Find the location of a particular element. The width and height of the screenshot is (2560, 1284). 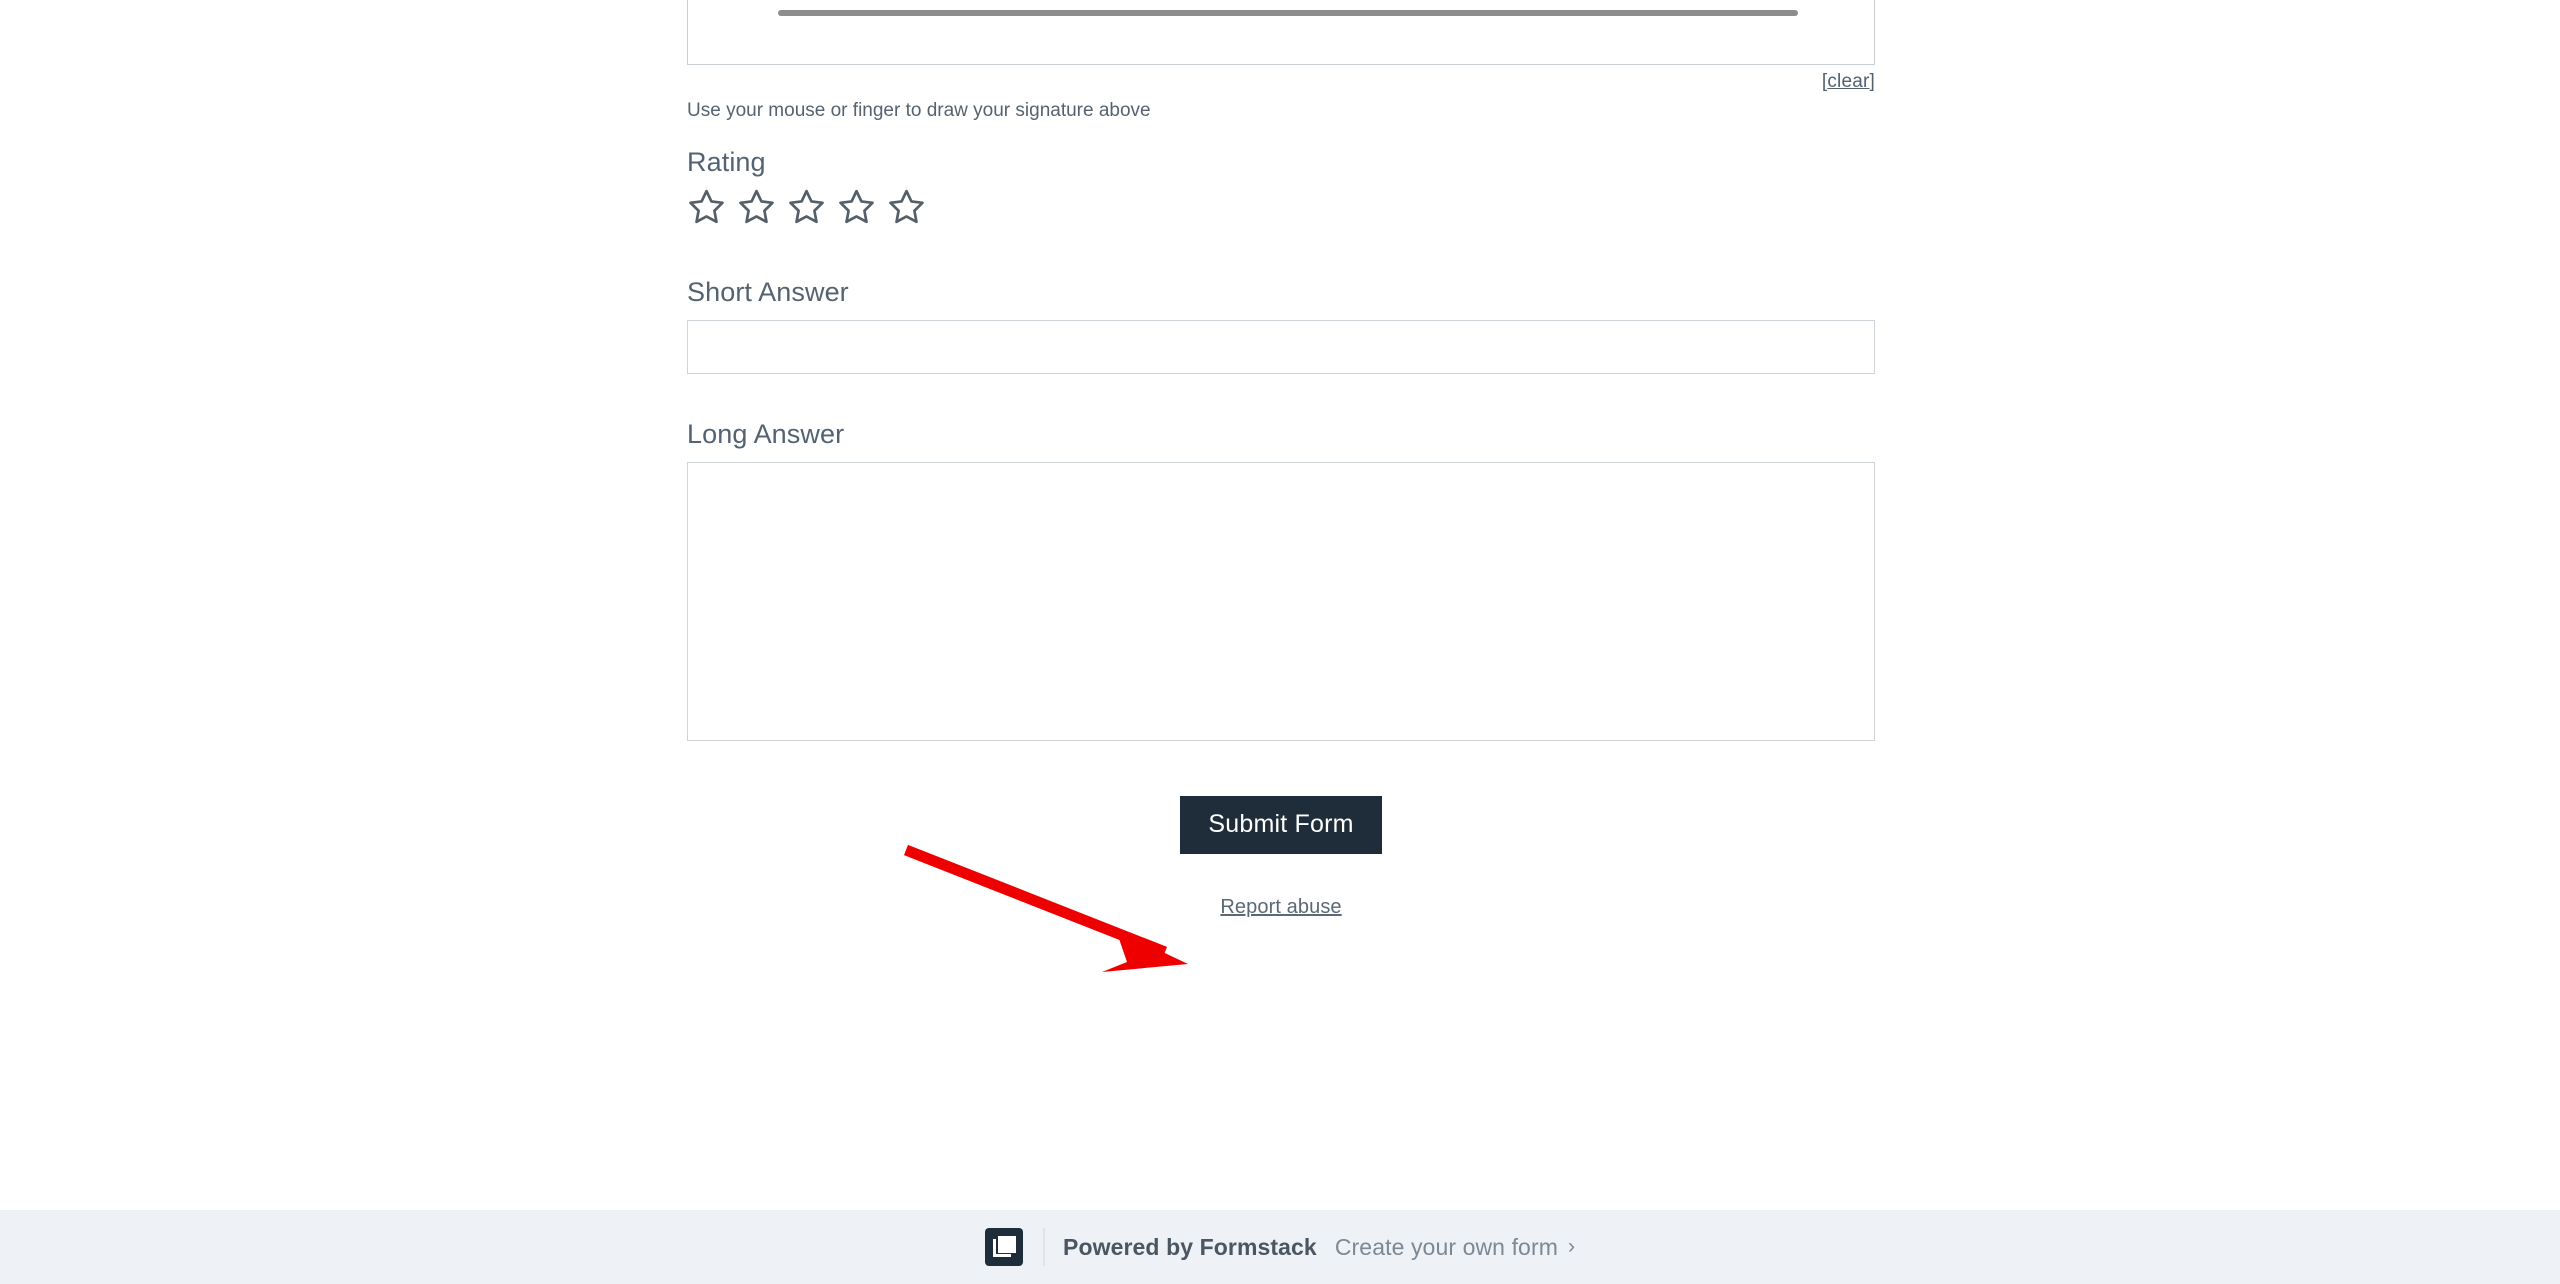

formstack-stacked-squares-icon is located at coordinates (1004, 1247).